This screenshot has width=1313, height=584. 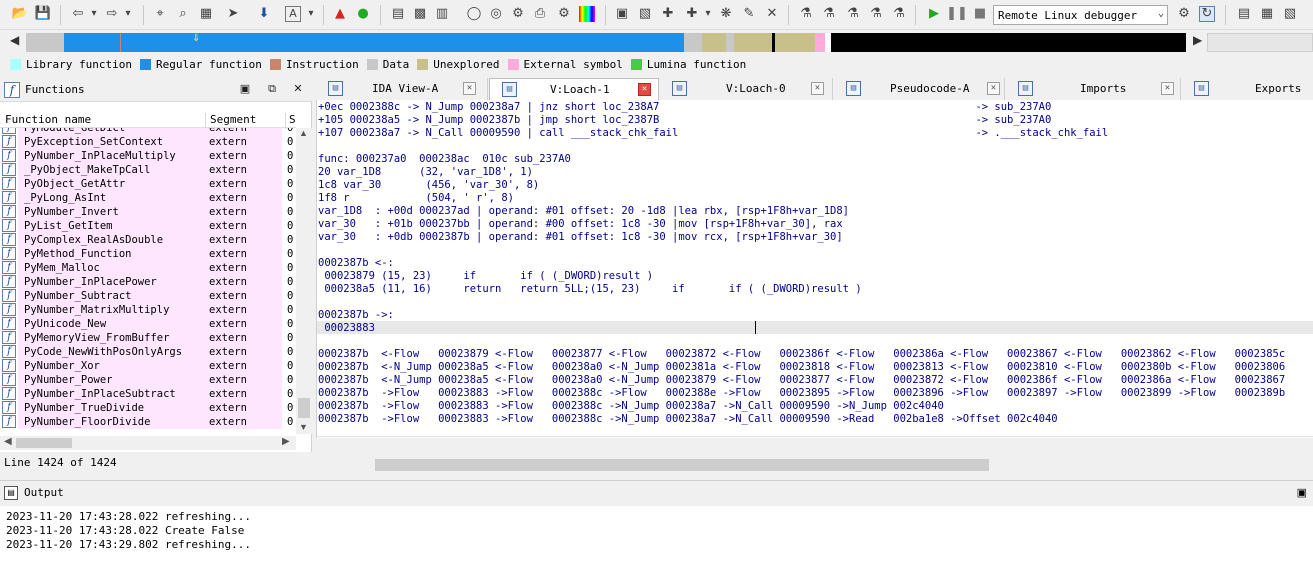 What do you see at coordinates (587, 14) in the screenshot?
I see `color-palette-icon` at bounding box center [587, 14].